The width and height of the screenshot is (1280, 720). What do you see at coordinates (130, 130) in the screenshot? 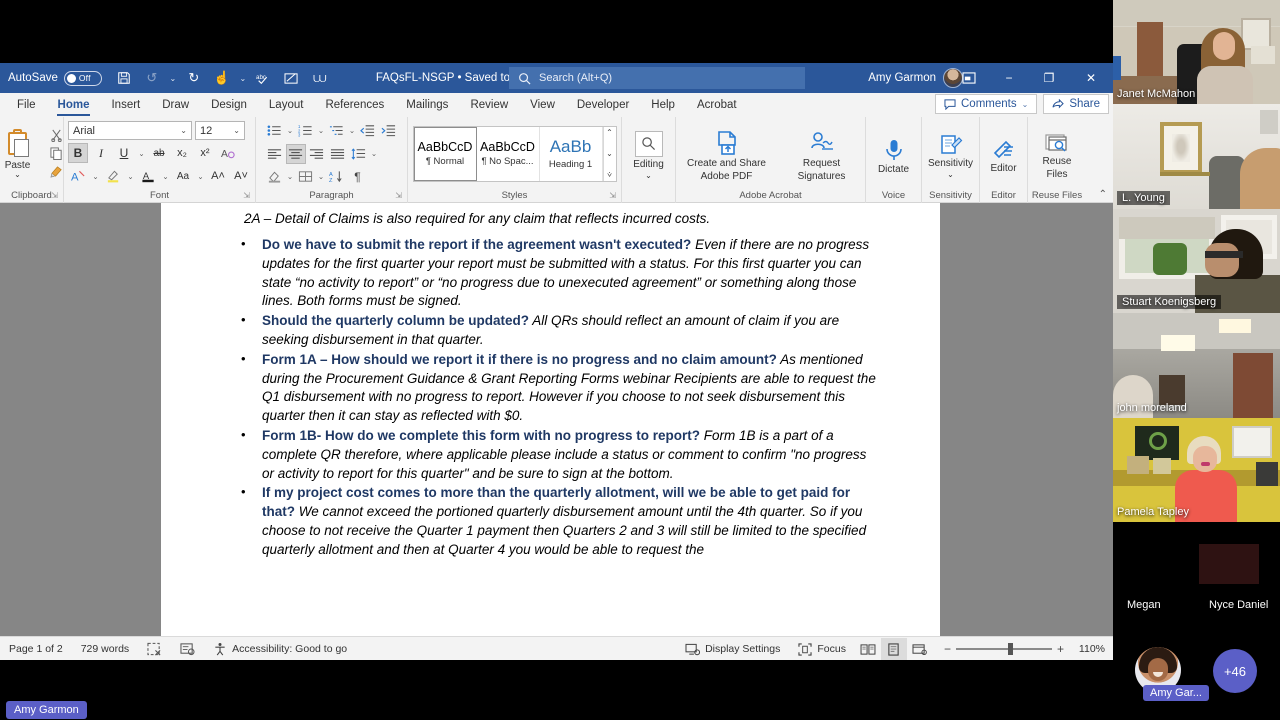
I see `font-name-combo: Arial ⌄` at bounding box center [130, 130].